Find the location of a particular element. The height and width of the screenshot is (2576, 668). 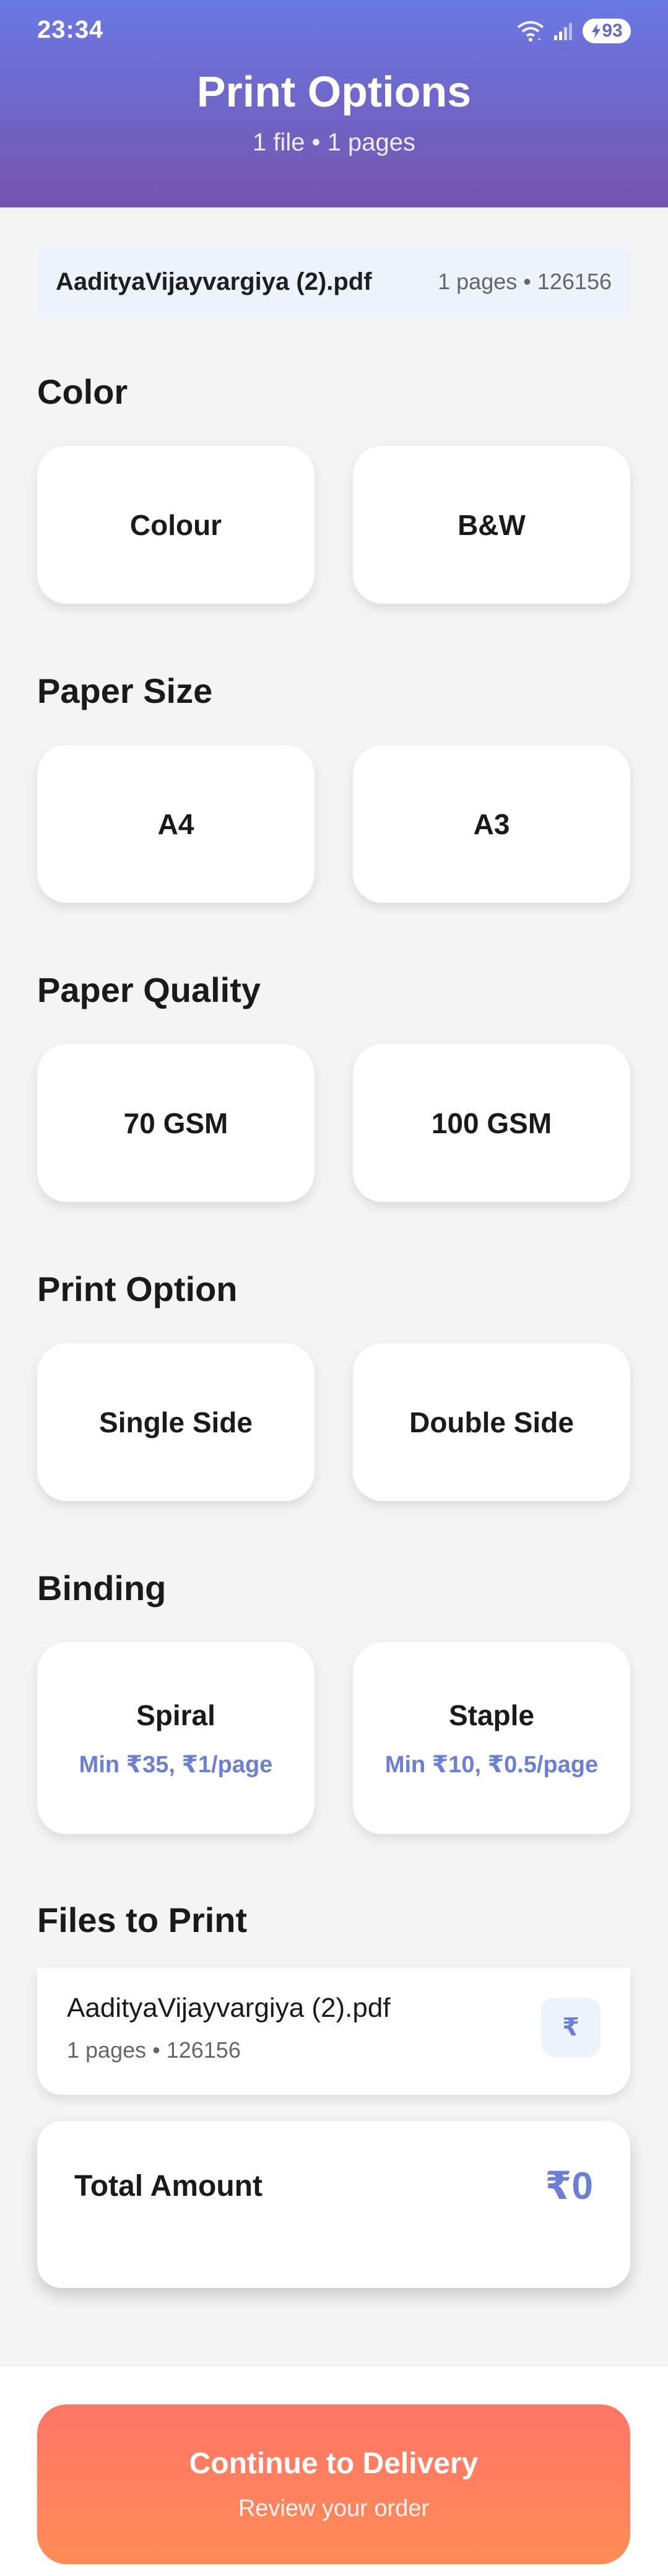

option-single-side: Single Side is located at coordinates (176, 1422).